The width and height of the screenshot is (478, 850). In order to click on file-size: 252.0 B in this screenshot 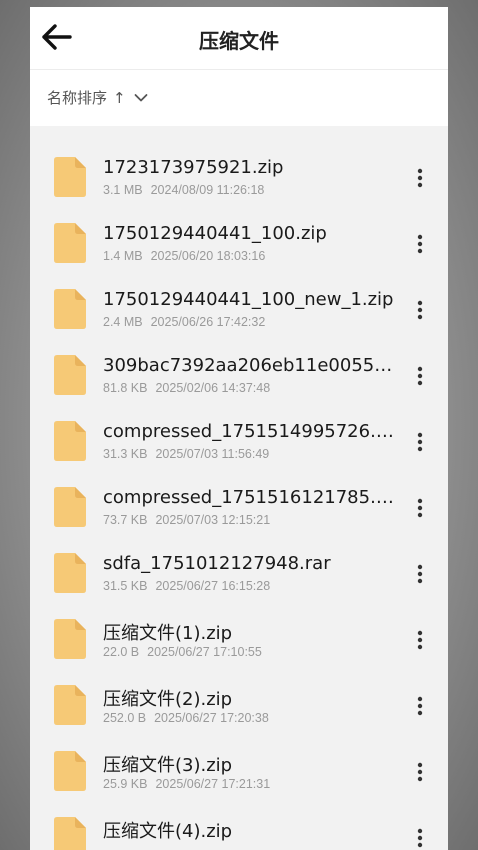, I will do `click(125, 718)`.